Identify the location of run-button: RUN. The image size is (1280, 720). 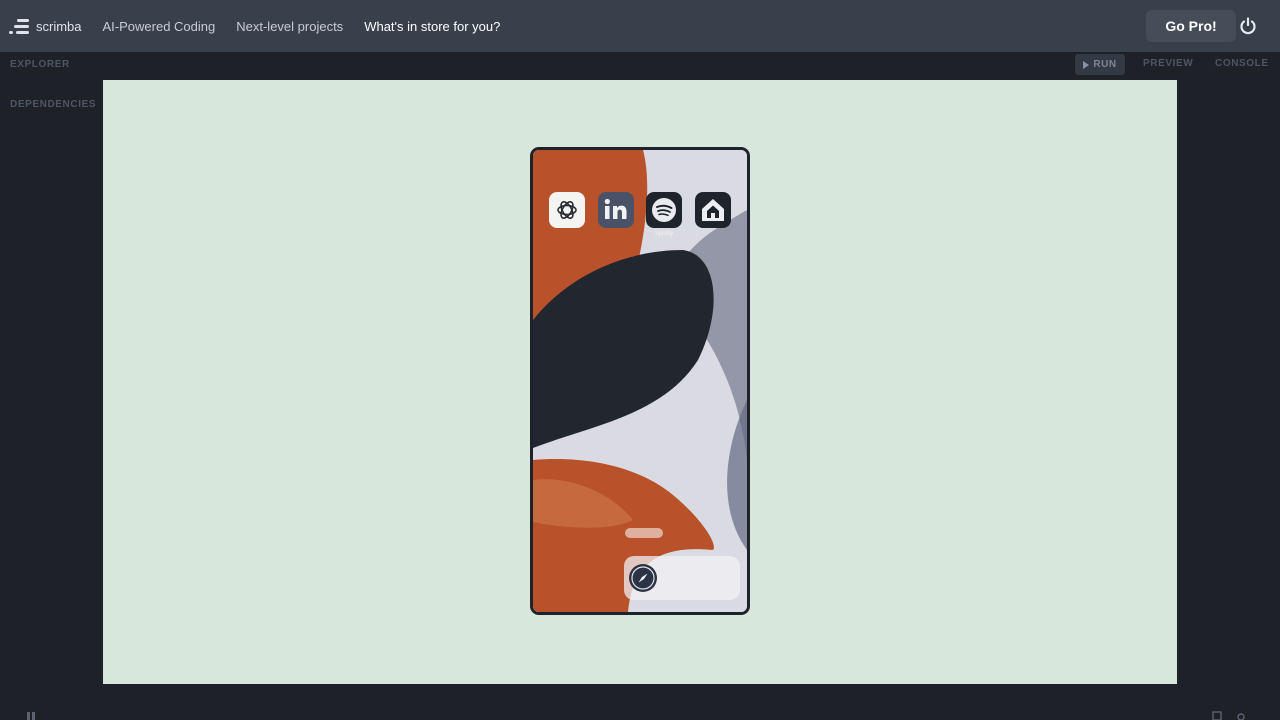
(1100, 64).